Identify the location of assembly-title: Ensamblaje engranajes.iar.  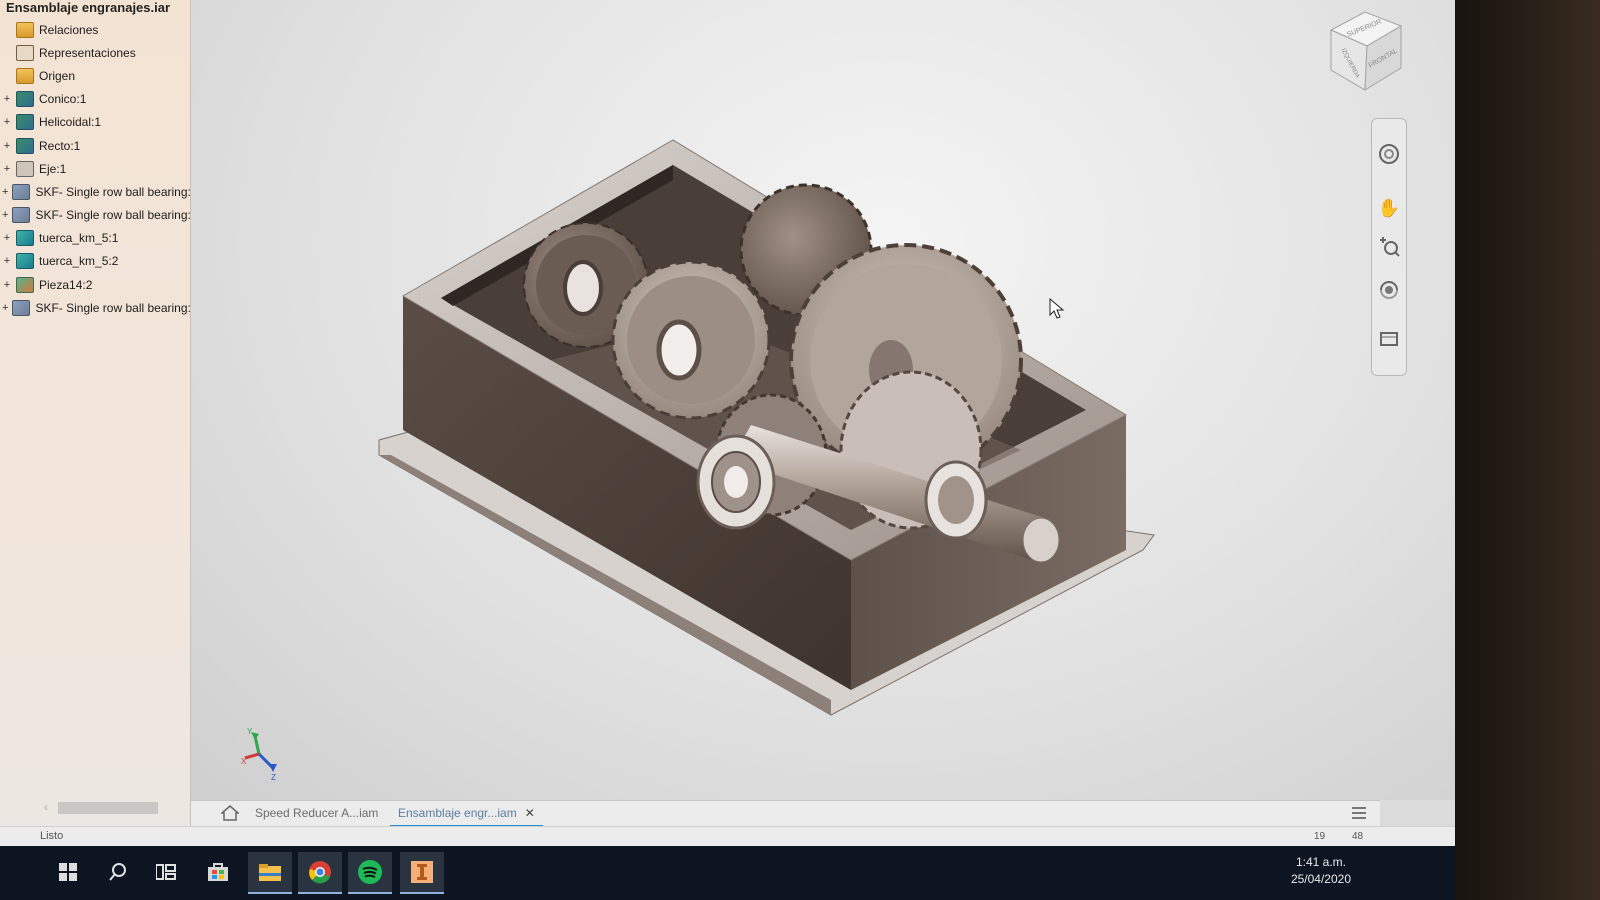
(88, 7).